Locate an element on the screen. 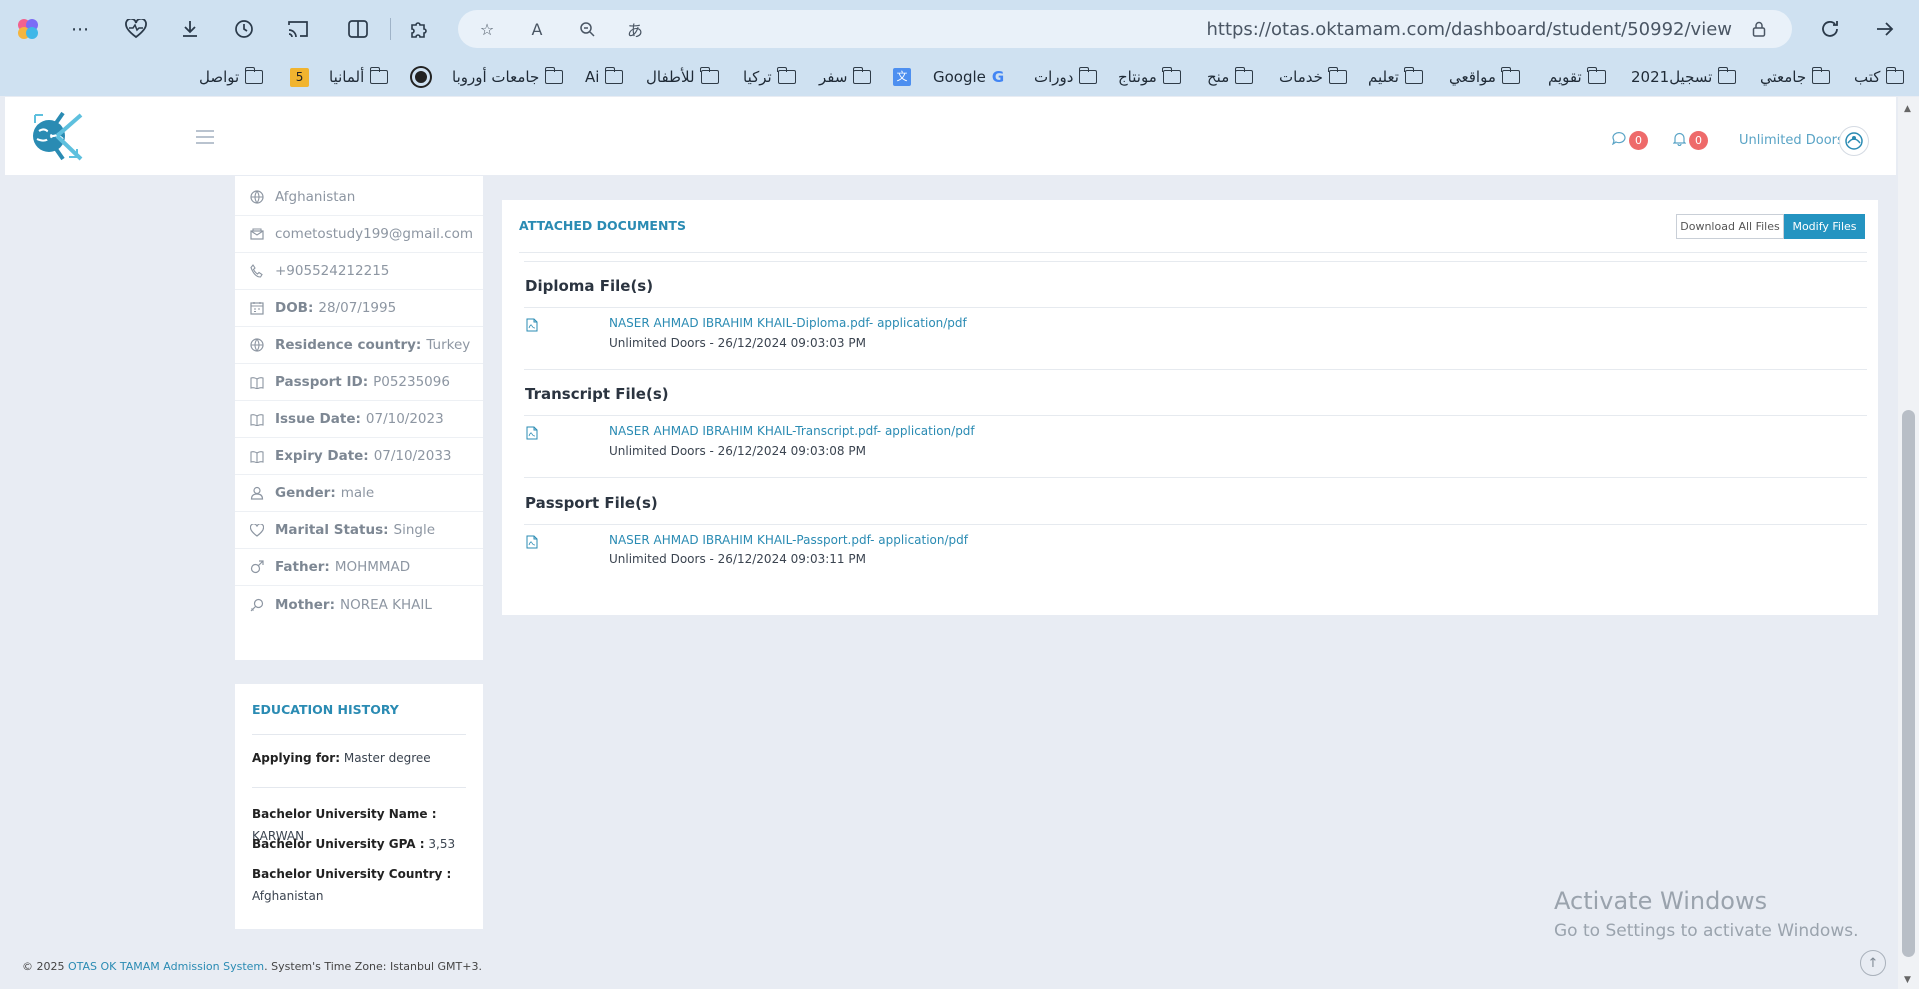 The width and height of the screenshot is (1919, 989). issue-date-row: Issue Date: 07/10/2023 is located at coordinates (359, 419).